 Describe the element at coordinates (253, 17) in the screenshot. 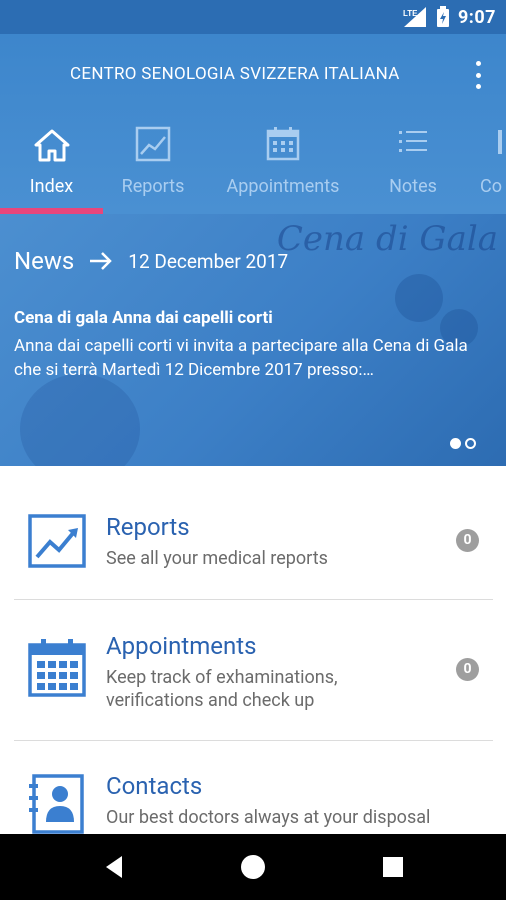

I see `status-bar: LTE 9:07` at that location.